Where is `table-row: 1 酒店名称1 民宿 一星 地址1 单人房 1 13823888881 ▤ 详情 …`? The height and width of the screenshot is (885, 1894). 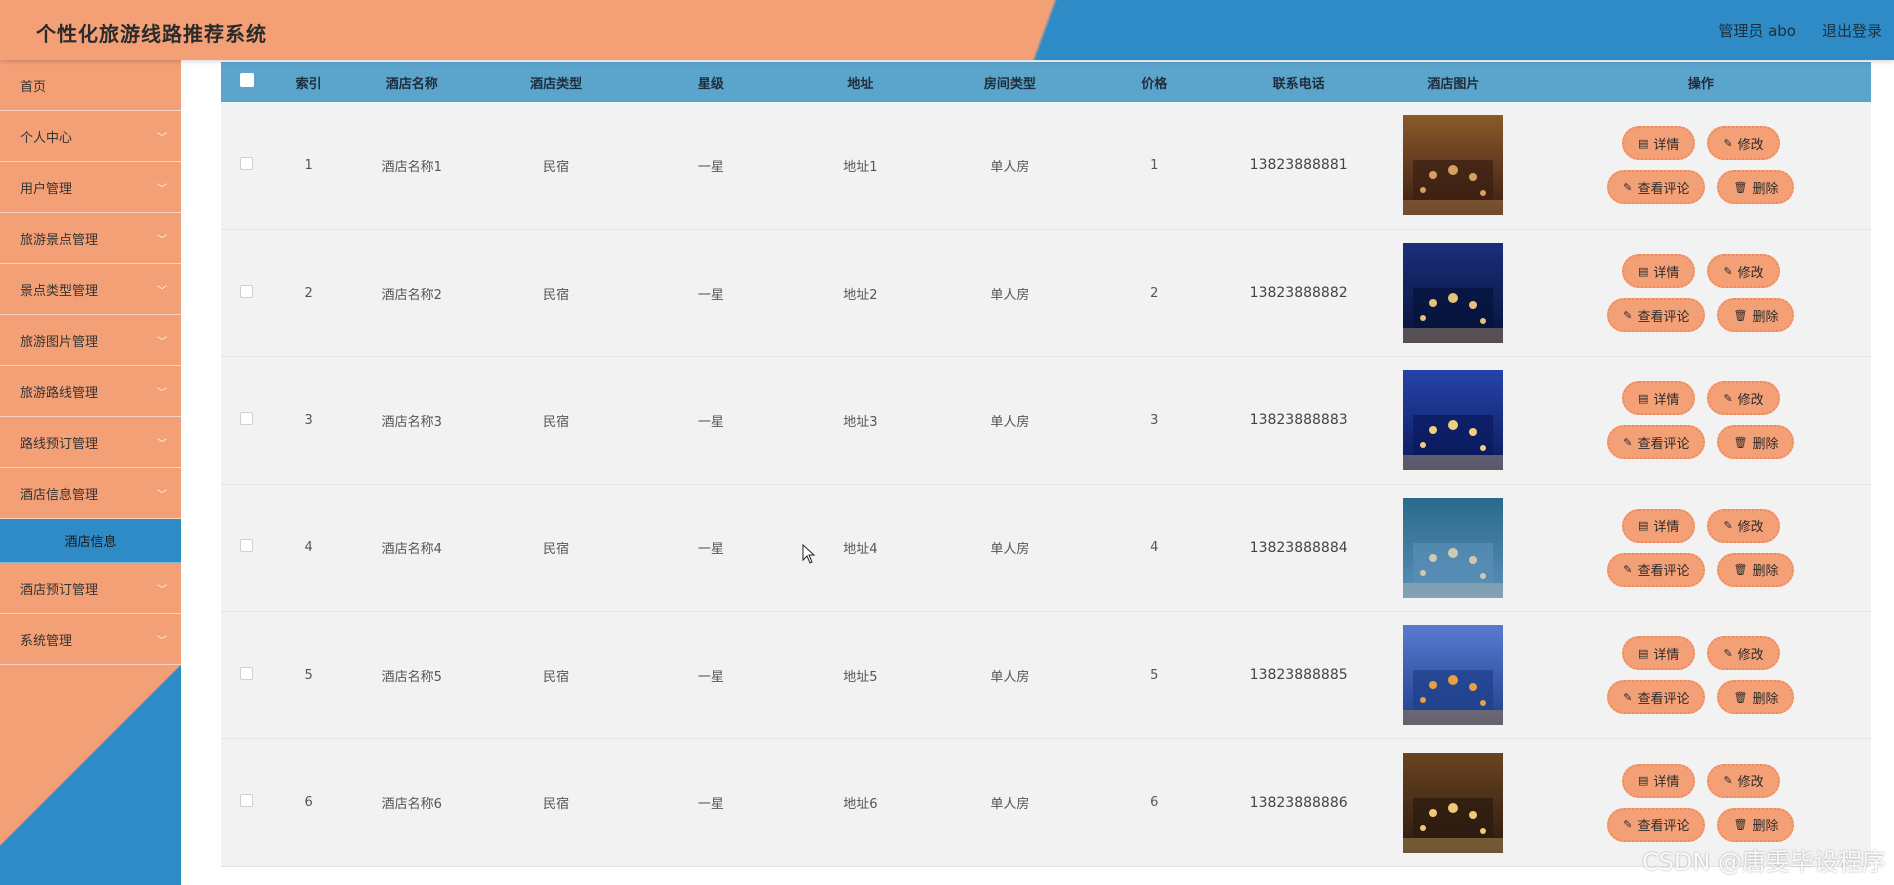
table-row: 1 酒店名称1 民宿 一星 地址1 单人房 1 13823888881 ▤ 详情 … is located at coordinates (1046, 166).